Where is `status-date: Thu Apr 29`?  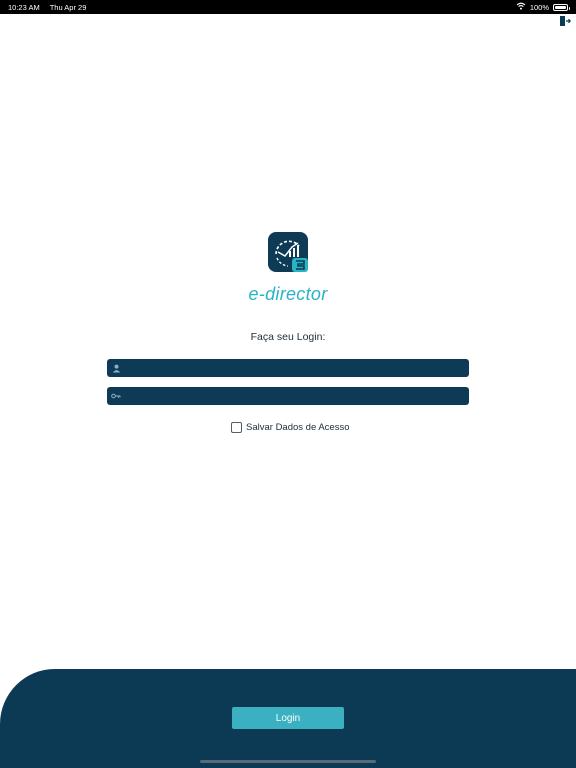 status-date: Thu Apr 29 is located at coordinates (68, 7).